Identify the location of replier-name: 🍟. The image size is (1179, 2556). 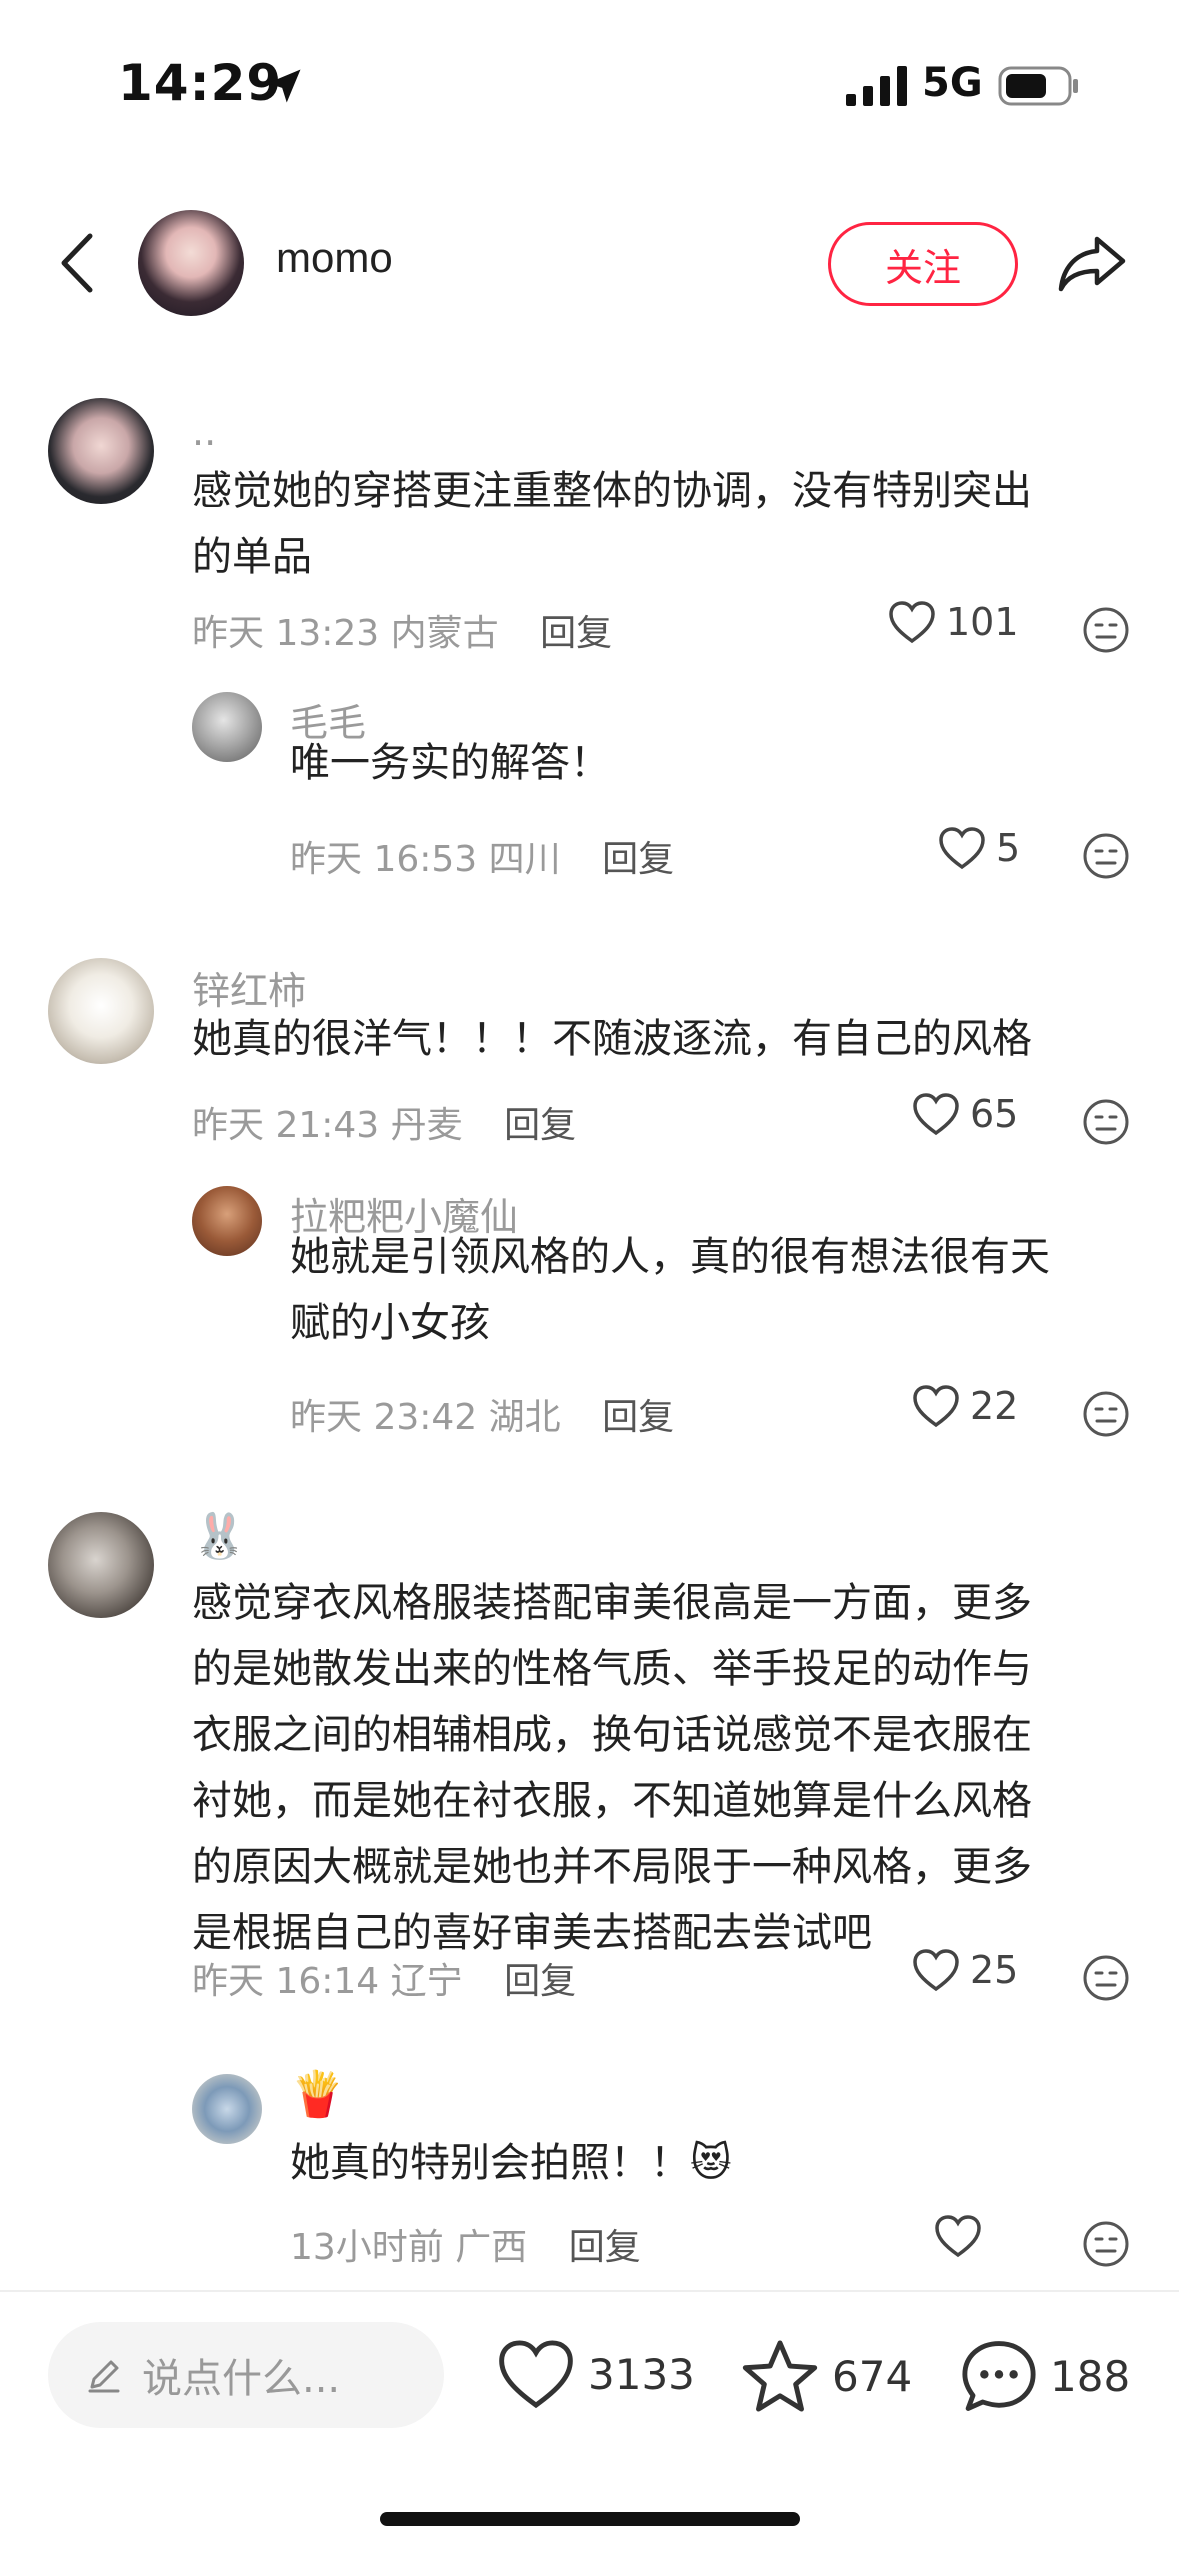
(317, 2094).